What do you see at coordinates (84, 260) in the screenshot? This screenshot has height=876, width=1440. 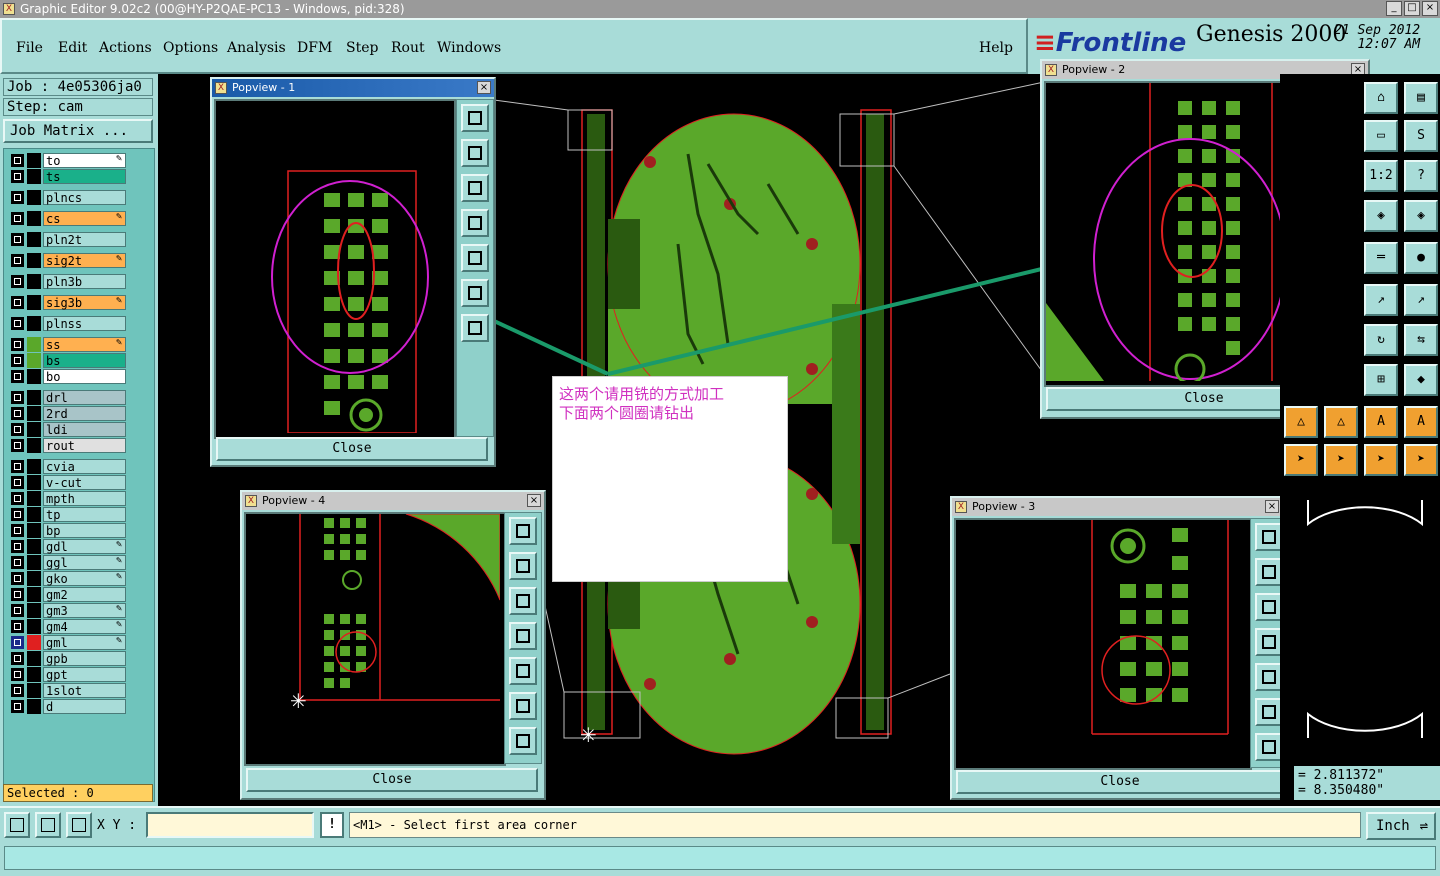 I see `layer-name: sig2t` at bounding box center [84, 260].